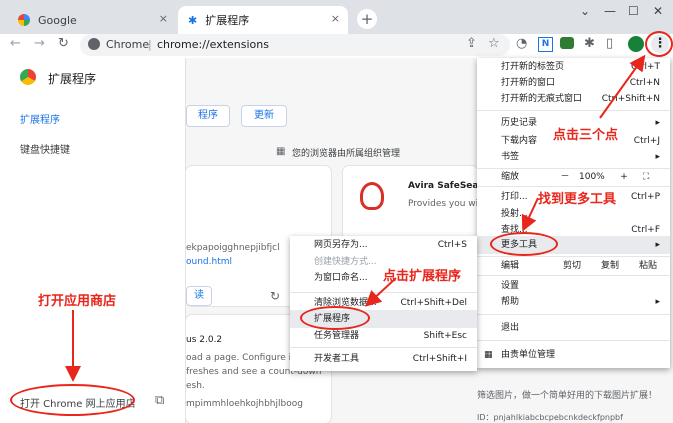 The image size is (673, 423). Describe the element at coordinates (622, 86) in the screenshot. I see `arrow-to-menu` at that location.